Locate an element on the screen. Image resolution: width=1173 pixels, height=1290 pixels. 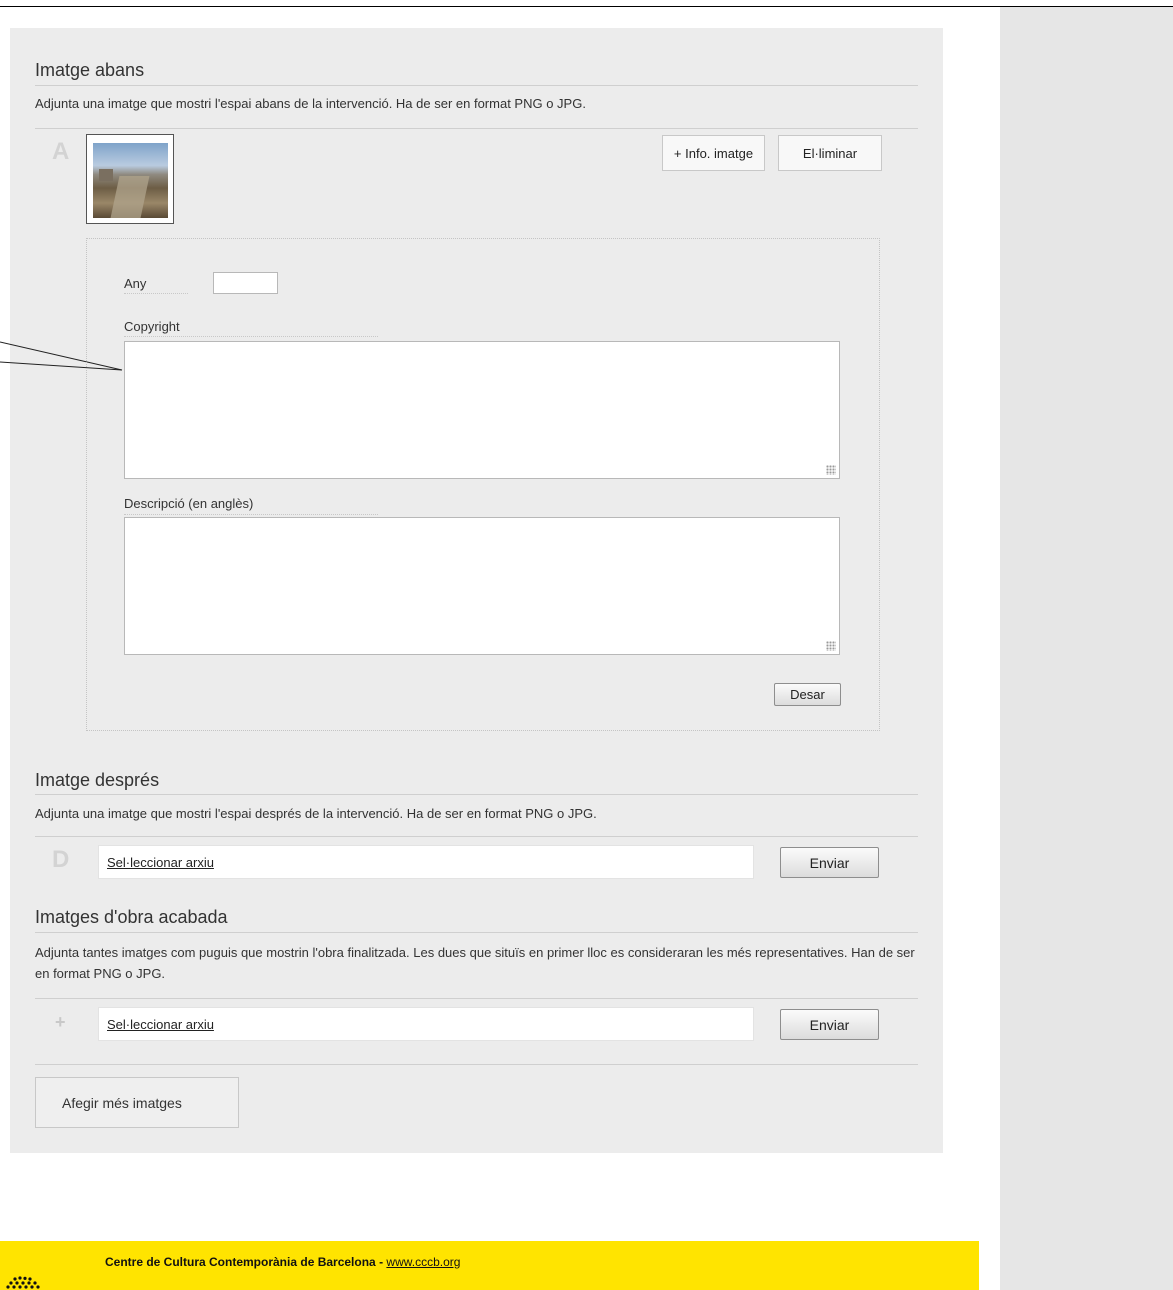
description-label-underline is located at coordinates (251, 515).